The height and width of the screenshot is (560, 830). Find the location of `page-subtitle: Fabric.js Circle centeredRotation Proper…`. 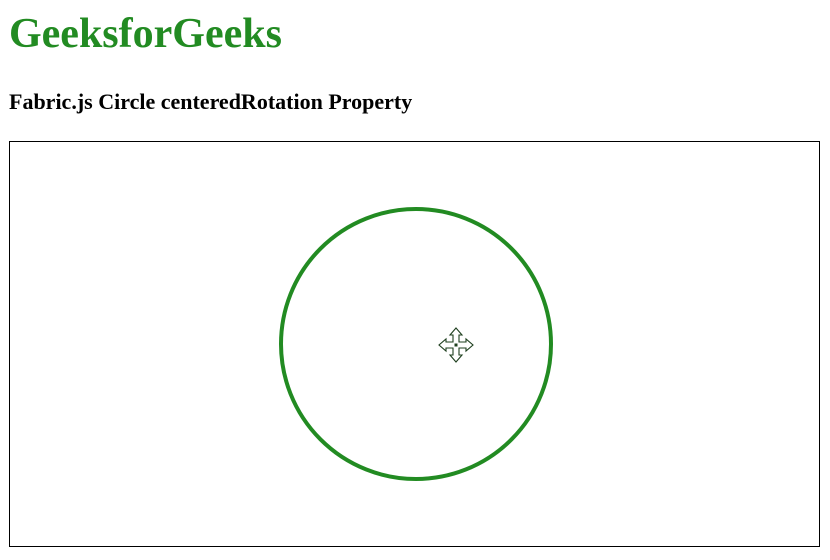

page-subtitle: Fabric.js Circle centeredRotation Proper… is located at coordinates (211, 101).